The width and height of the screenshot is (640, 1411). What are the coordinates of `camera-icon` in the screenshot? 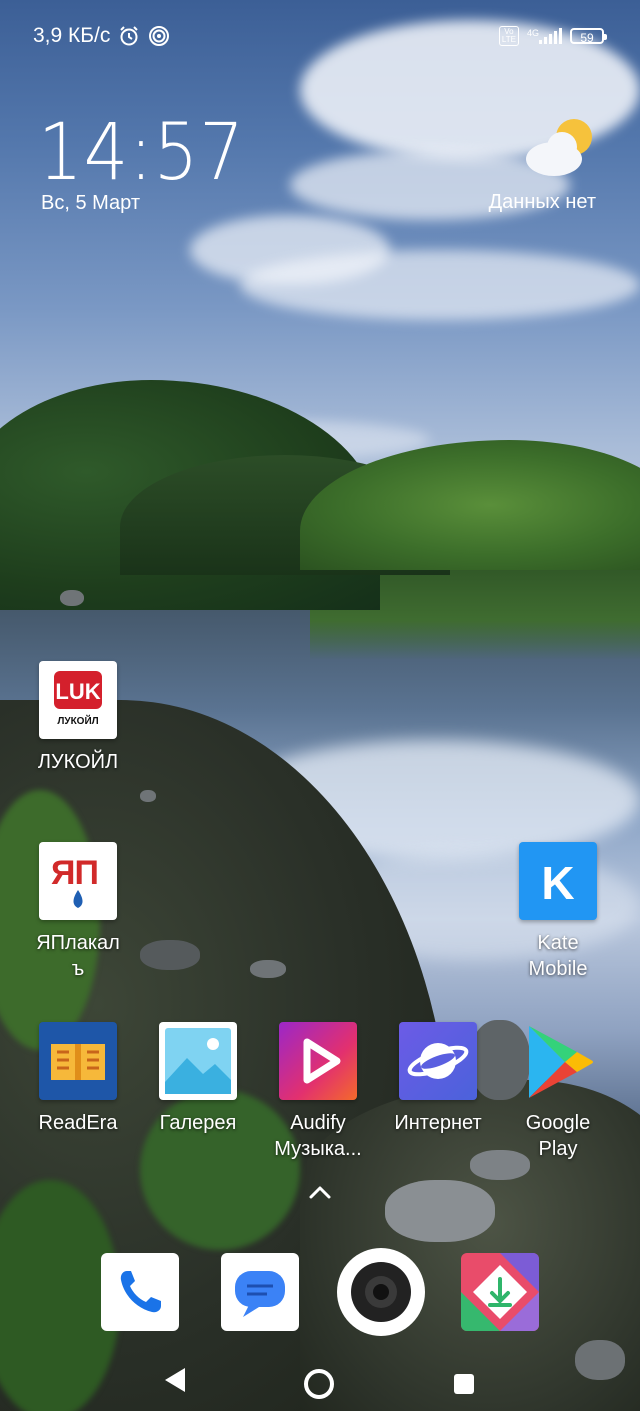 It's located at (381, 1292).